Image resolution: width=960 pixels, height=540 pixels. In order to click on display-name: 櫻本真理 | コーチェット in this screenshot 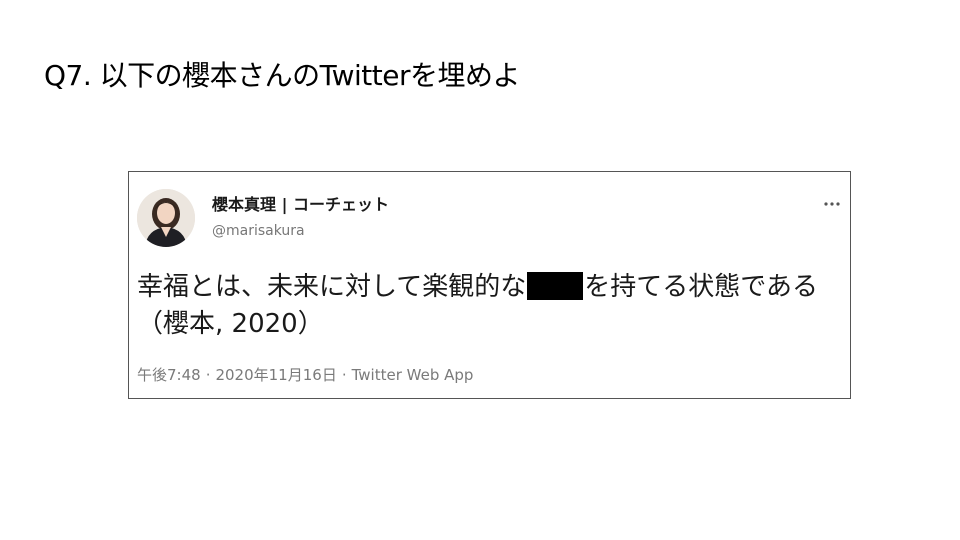, I will do `click(300, 205)`.